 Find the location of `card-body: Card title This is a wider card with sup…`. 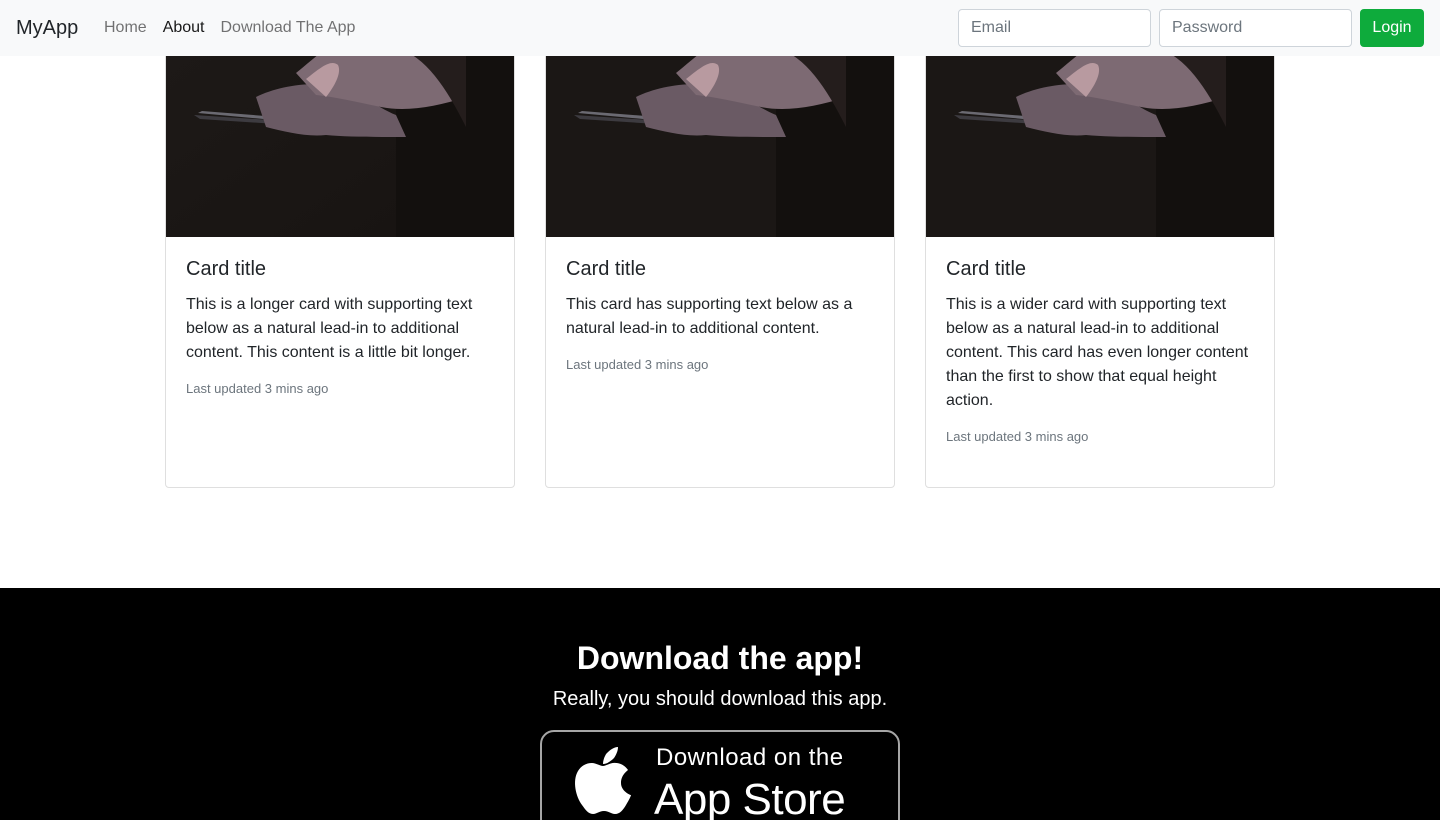

card-body: Card title This is a wider card with sup… is located at coordinates (1100, 351).